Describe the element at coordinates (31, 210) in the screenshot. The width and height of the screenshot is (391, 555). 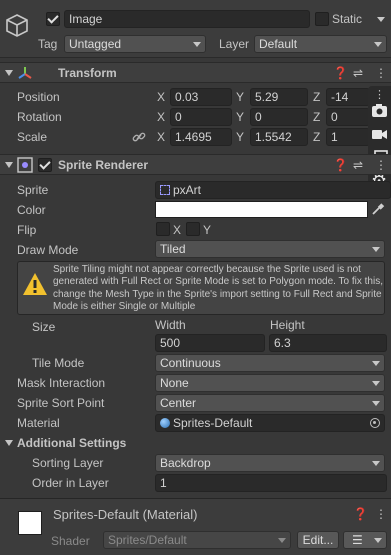
I see `color-label: Color` at that location.